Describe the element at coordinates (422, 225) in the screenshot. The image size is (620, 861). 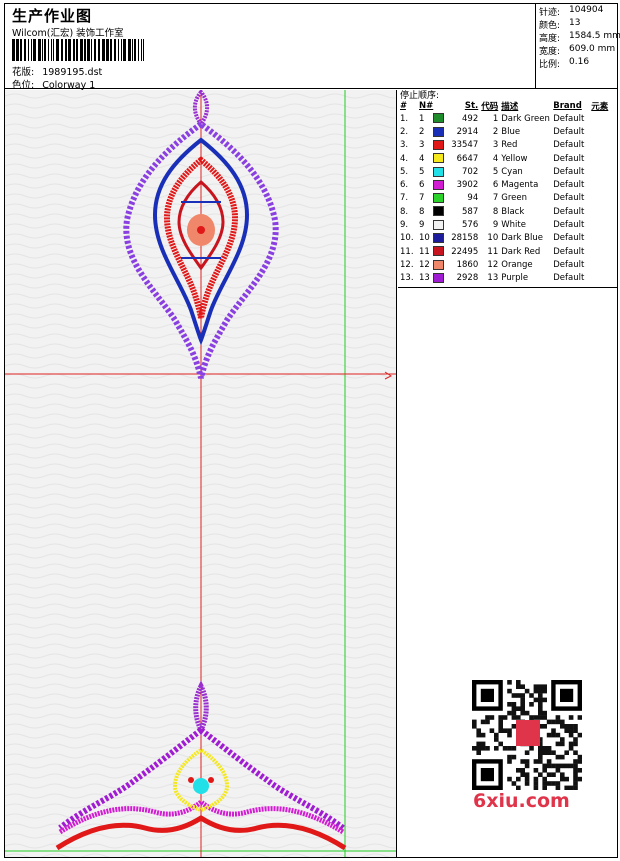
I see `row-needle: 9` at that location.